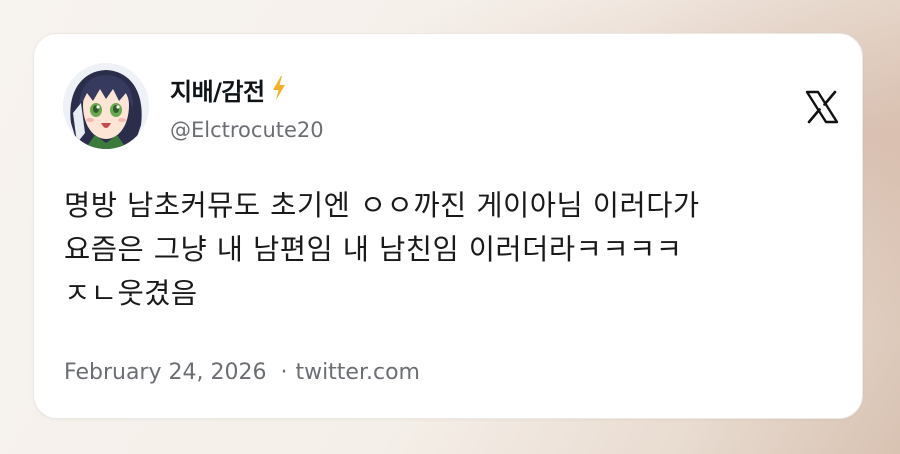  I want to click on avatar, so click(106, 106).